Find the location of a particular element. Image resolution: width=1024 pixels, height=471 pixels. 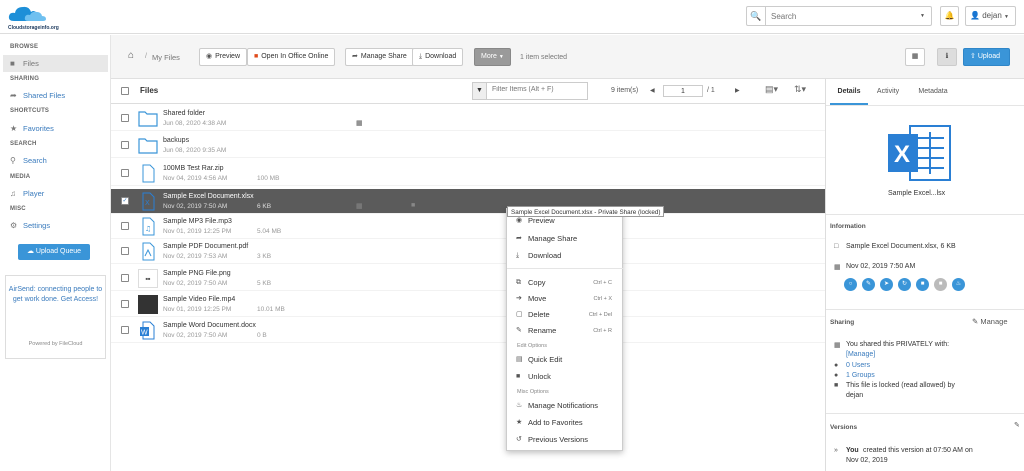

tab-details: Details is located at coordinates (849, 92).